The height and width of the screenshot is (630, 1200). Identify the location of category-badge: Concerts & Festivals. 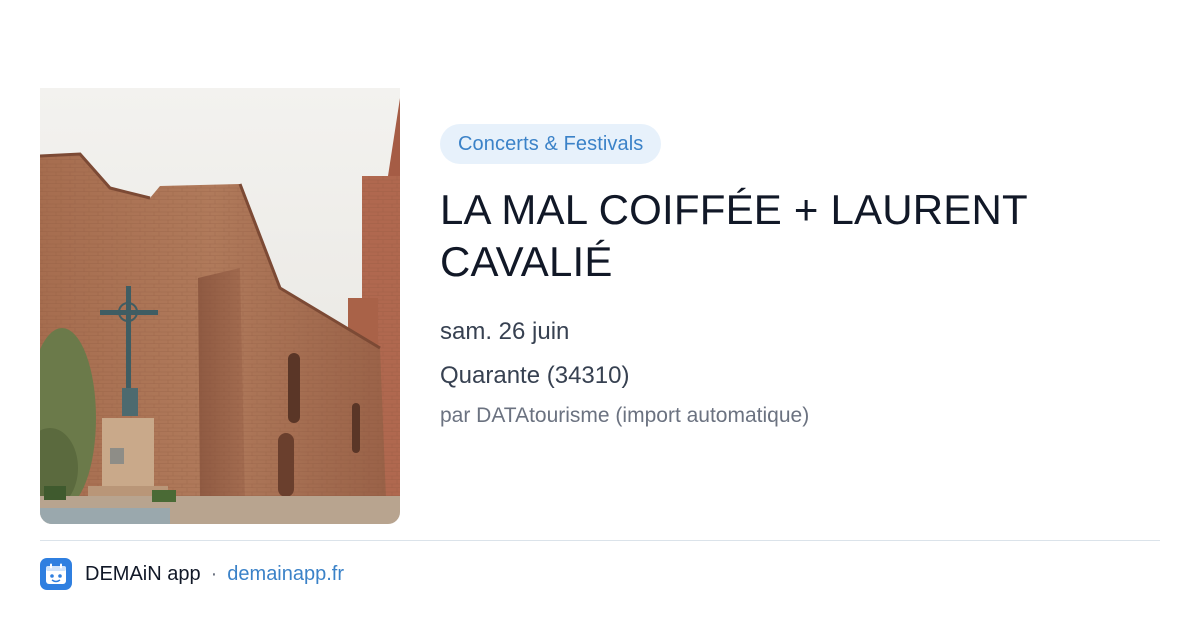
(551, 144).